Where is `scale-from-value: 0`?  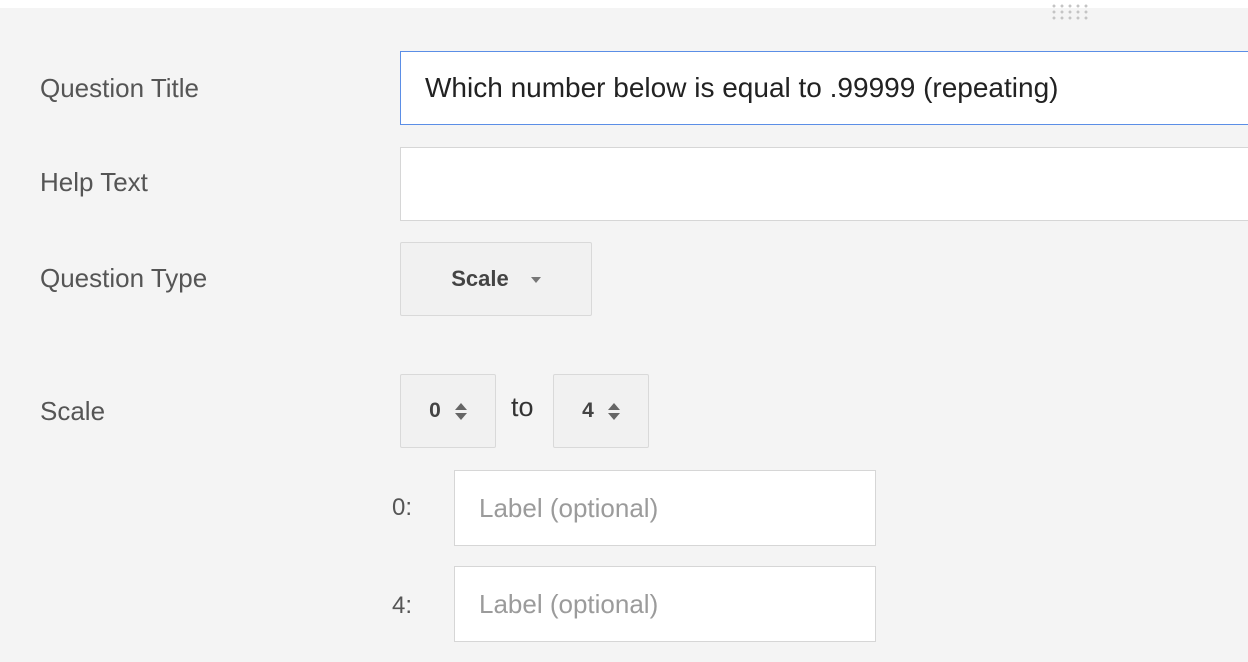
scale-from-value: 0 is located at coordinates (435, 410).